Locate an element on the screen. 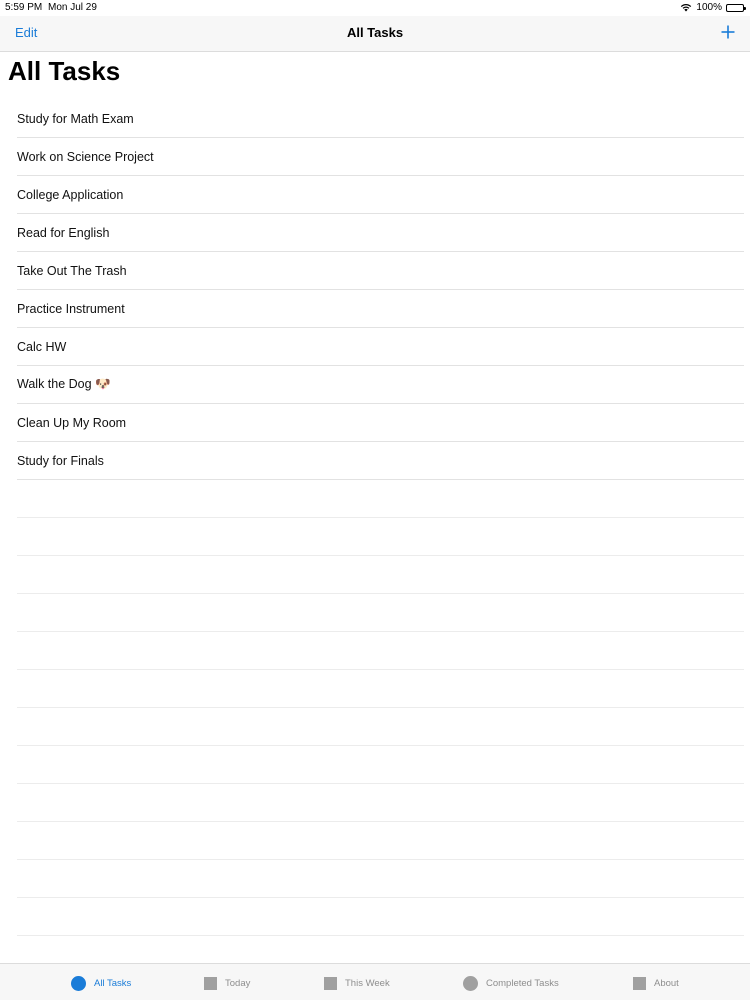  battery-percent: 100% is located at coordinates (709, 7).